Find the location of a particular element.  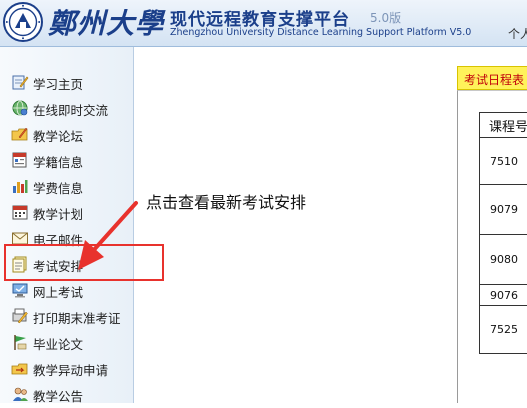

chat-globe-icon is located at coordinates (20, 108).